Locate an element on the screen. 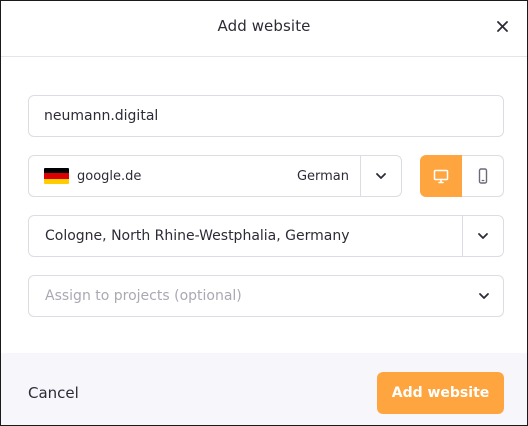  domain-input is located at coordinates (266, 116).